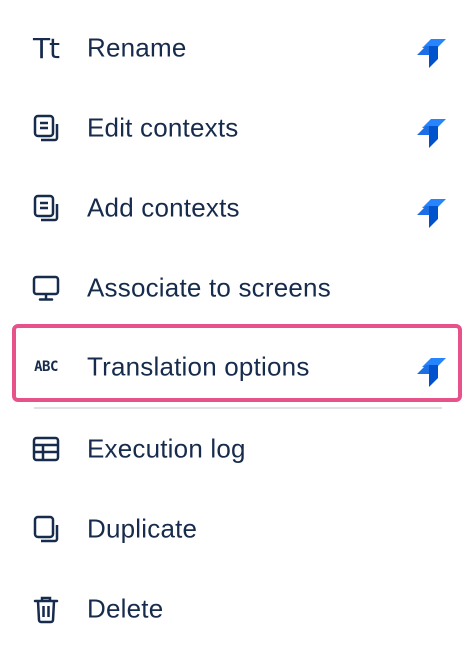 This screenshot has height=649, width=476. Describe the element at coordinates (163, 207) in the screenshot. I see `menu-item-label: Add contexts` at that location.